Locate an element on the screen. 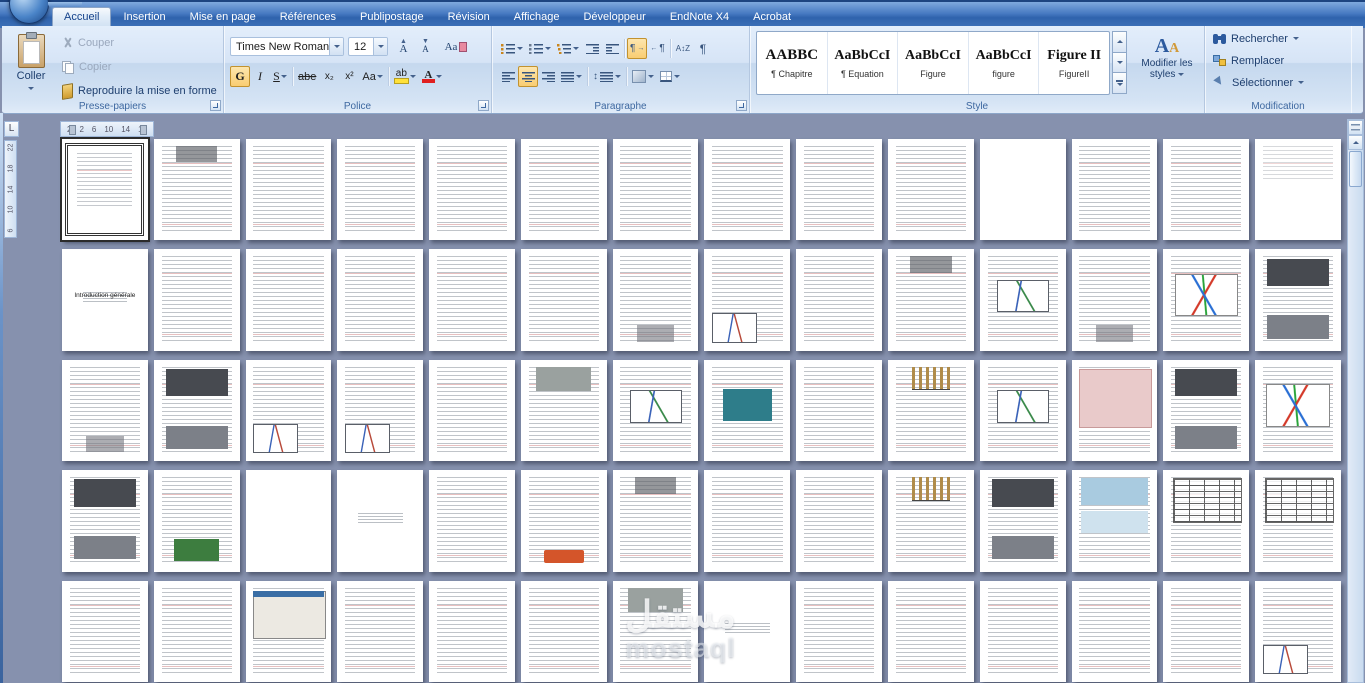  replace-button: Remplacer is located at coordinates (1282, 60).